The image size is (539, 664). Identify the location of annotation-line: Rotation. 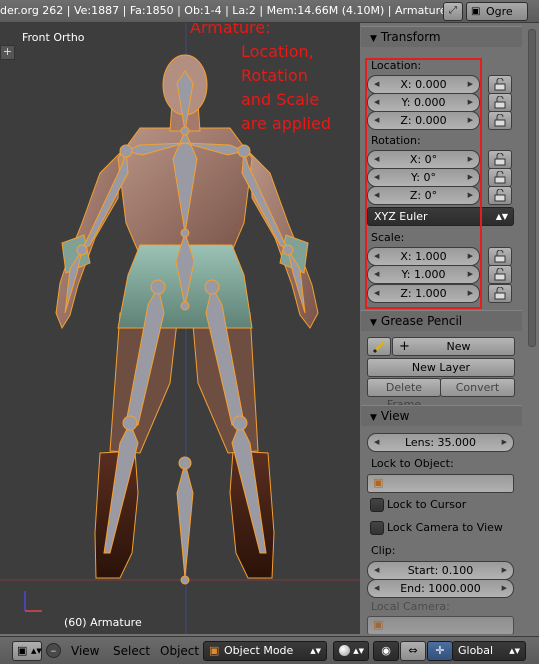
(274, 75).